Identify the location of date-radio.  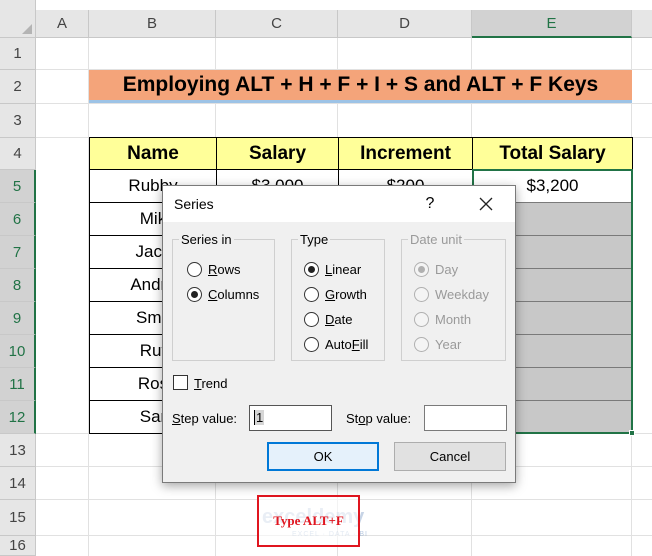
(311, 319).